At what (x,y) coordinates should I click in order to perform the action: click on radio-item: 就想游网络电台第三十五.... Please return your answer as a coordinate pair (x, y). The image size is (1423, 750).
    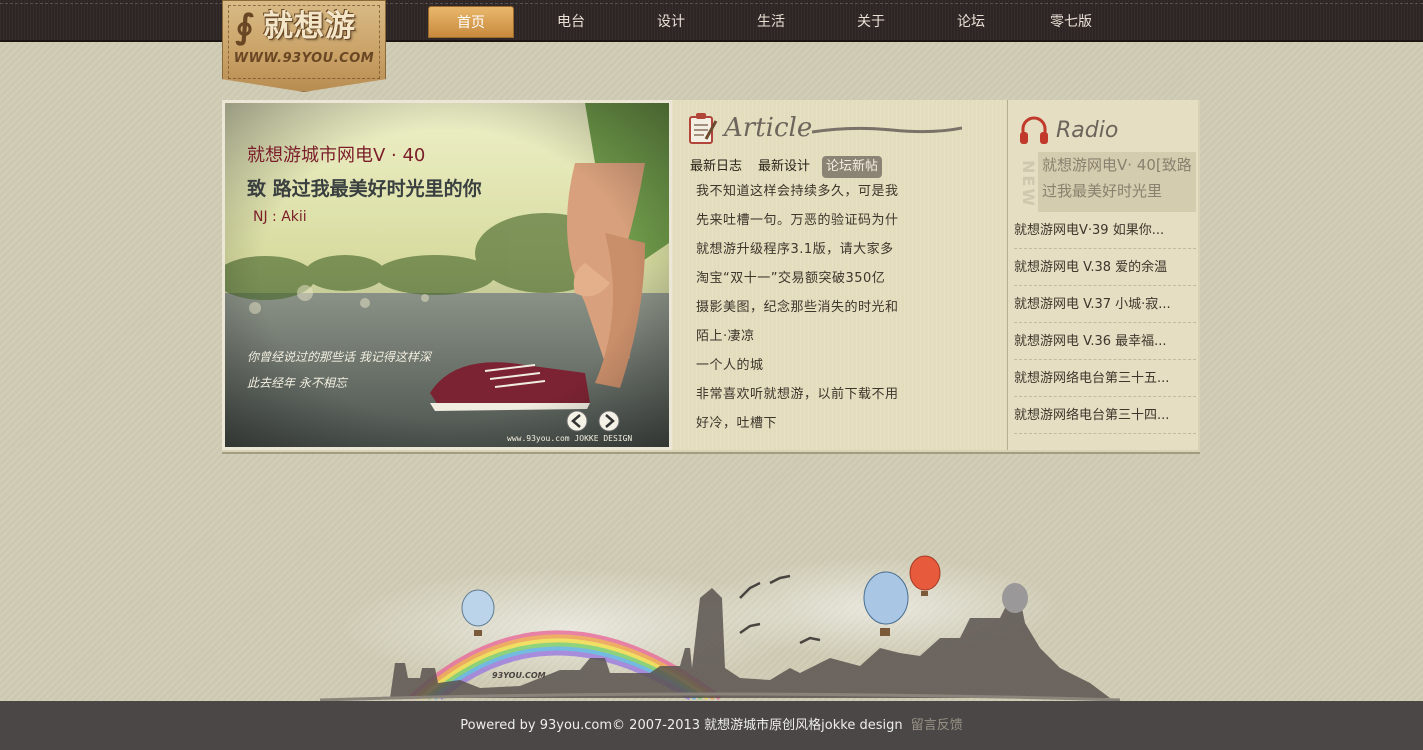
    Looking at the image, I should click on (1105, 378).